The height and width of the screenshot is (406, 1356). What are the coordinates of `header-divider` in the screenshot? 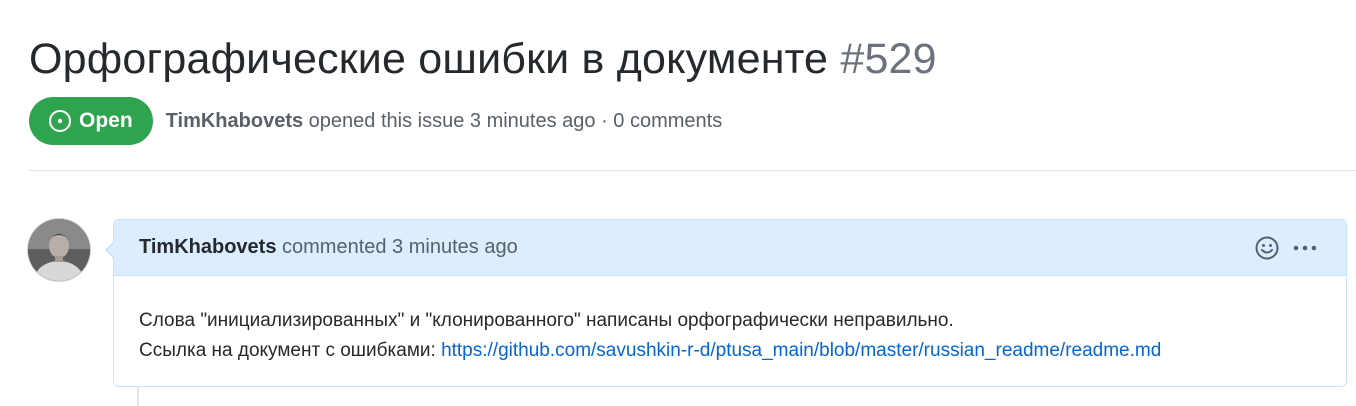 It's located at (692, 170).